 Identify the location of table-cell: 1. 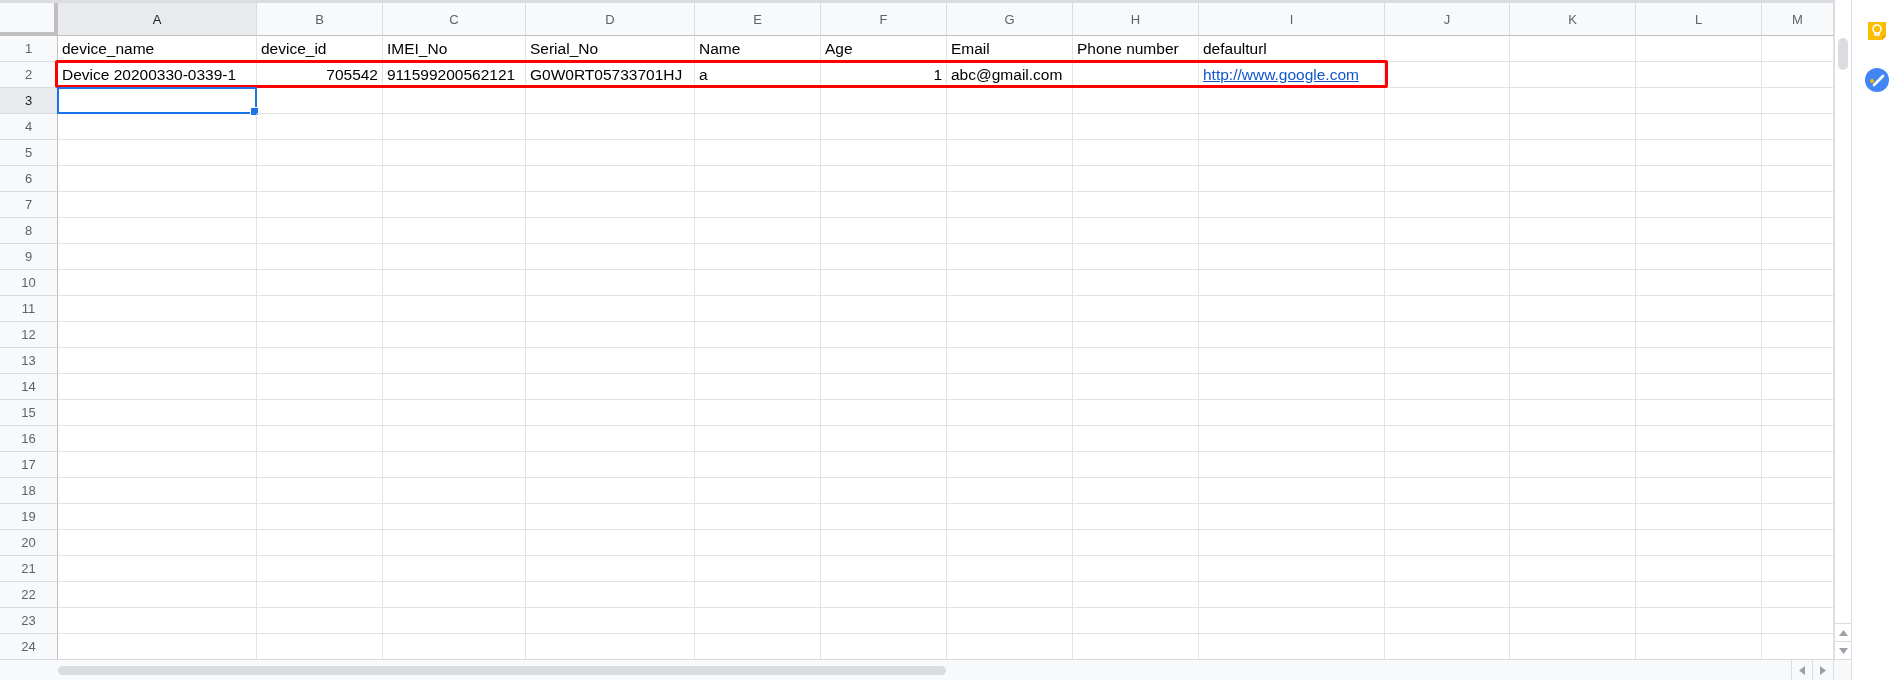
(884, 75).